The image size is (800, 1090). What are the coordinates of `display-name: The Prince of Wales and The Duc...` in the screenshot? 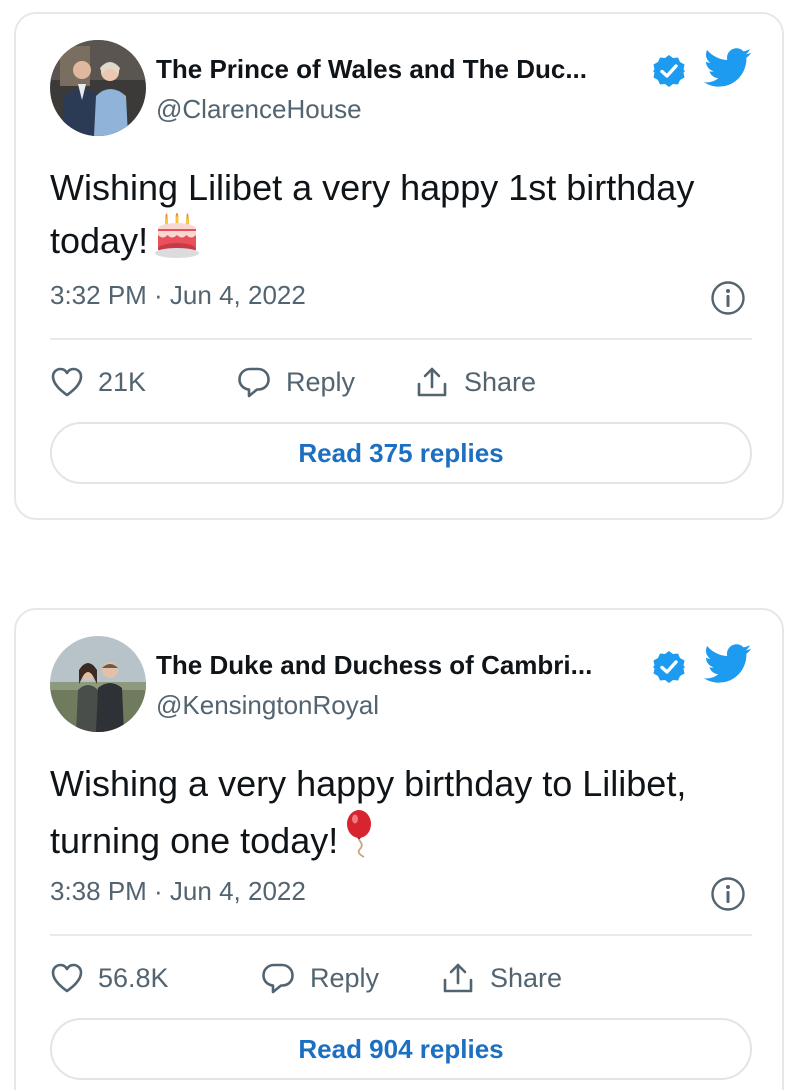 It's located at (371, 69).